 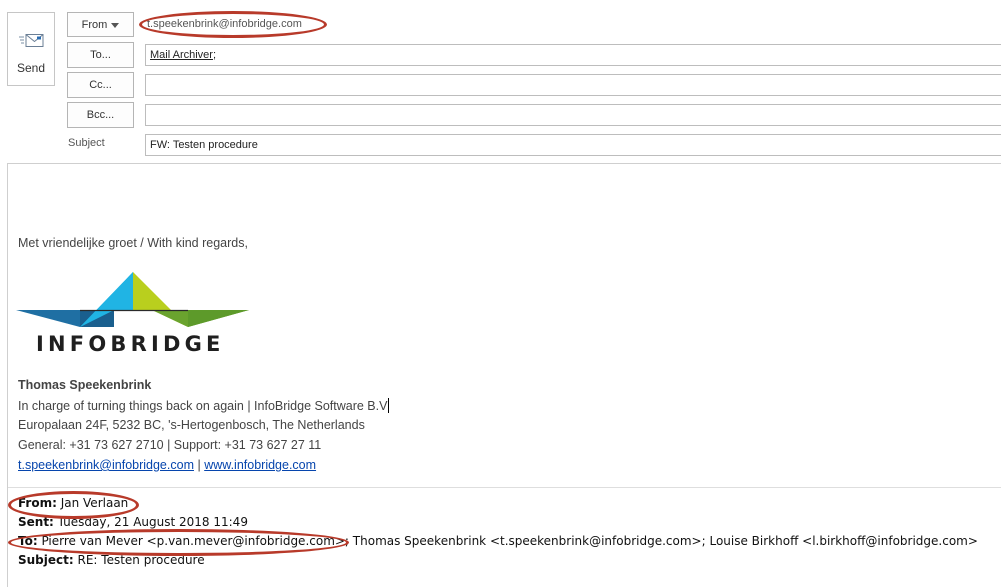 What do you see at coordinates (37, 503) in the screenshot?
I see `quoted-from-label: From:` at bounding box center [37, 503].